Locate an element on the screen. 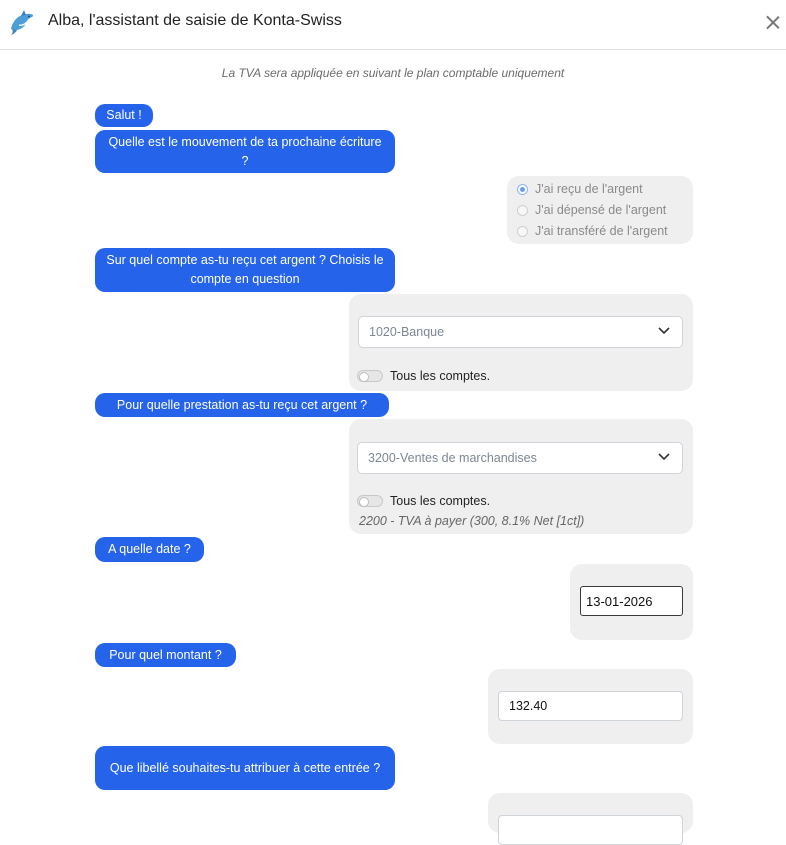 The image size is (786, 845). amount-panel: 132.40 is located at coordinates (590, 706).